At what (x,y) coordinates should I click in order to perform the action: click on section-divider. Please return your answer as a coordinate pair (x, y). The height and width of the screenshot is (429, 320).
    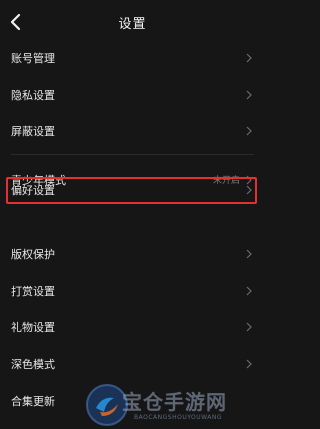
    Looking at the image, I should click on (132, 154).